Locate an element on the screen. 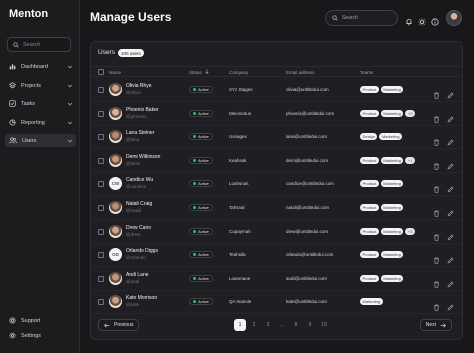 The image size is (474, 353). page-number-button: 8 is located at coordinates (296, 325).